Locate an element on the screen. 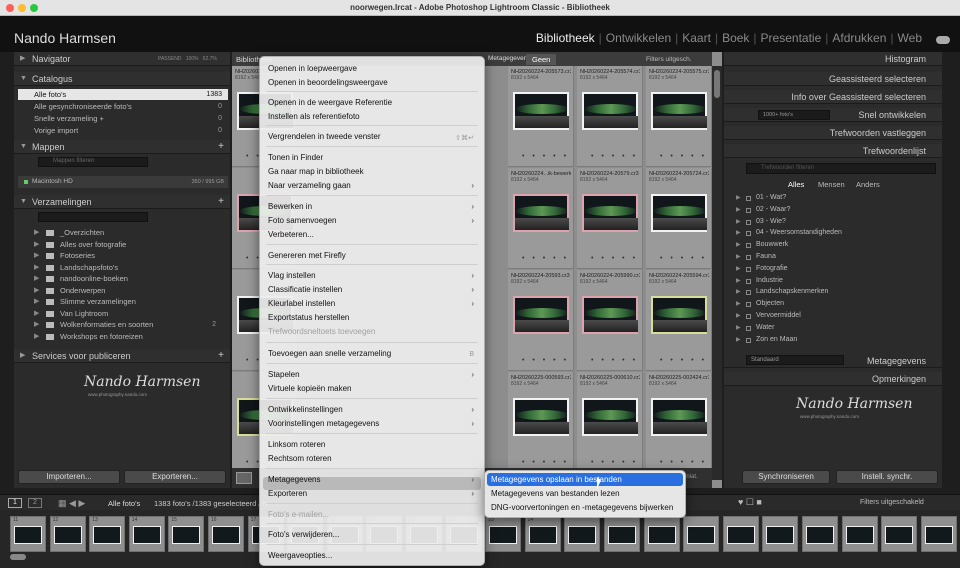 This screenshot has width=960, height=568. assisted-select-header: Geassisteerd selecteren is located at coordinates (833, 79).